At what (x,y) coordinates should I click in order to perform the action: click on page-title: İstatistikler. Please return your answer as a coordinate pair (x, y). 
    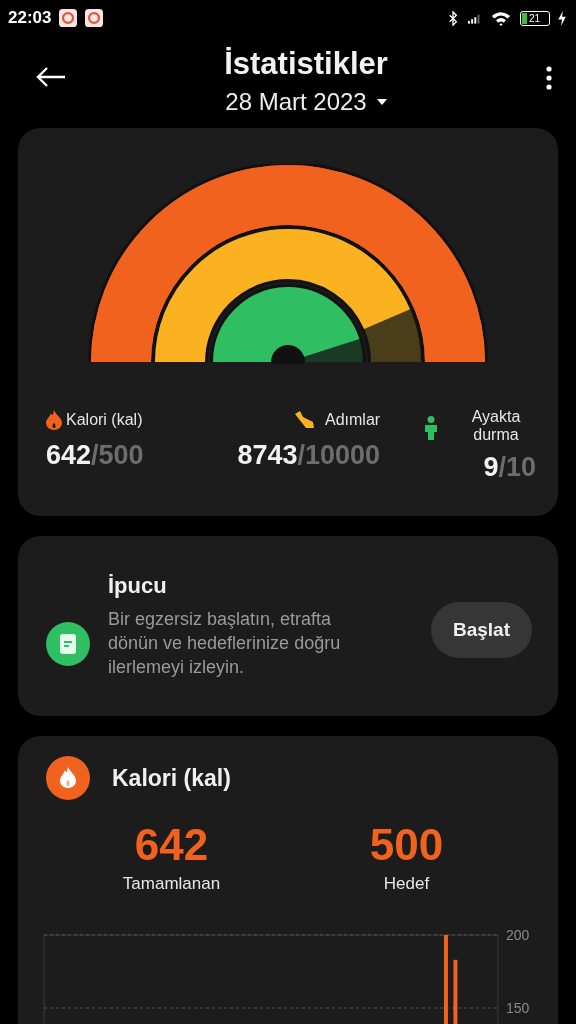
    Looking at the image, I should click on (306, 64).